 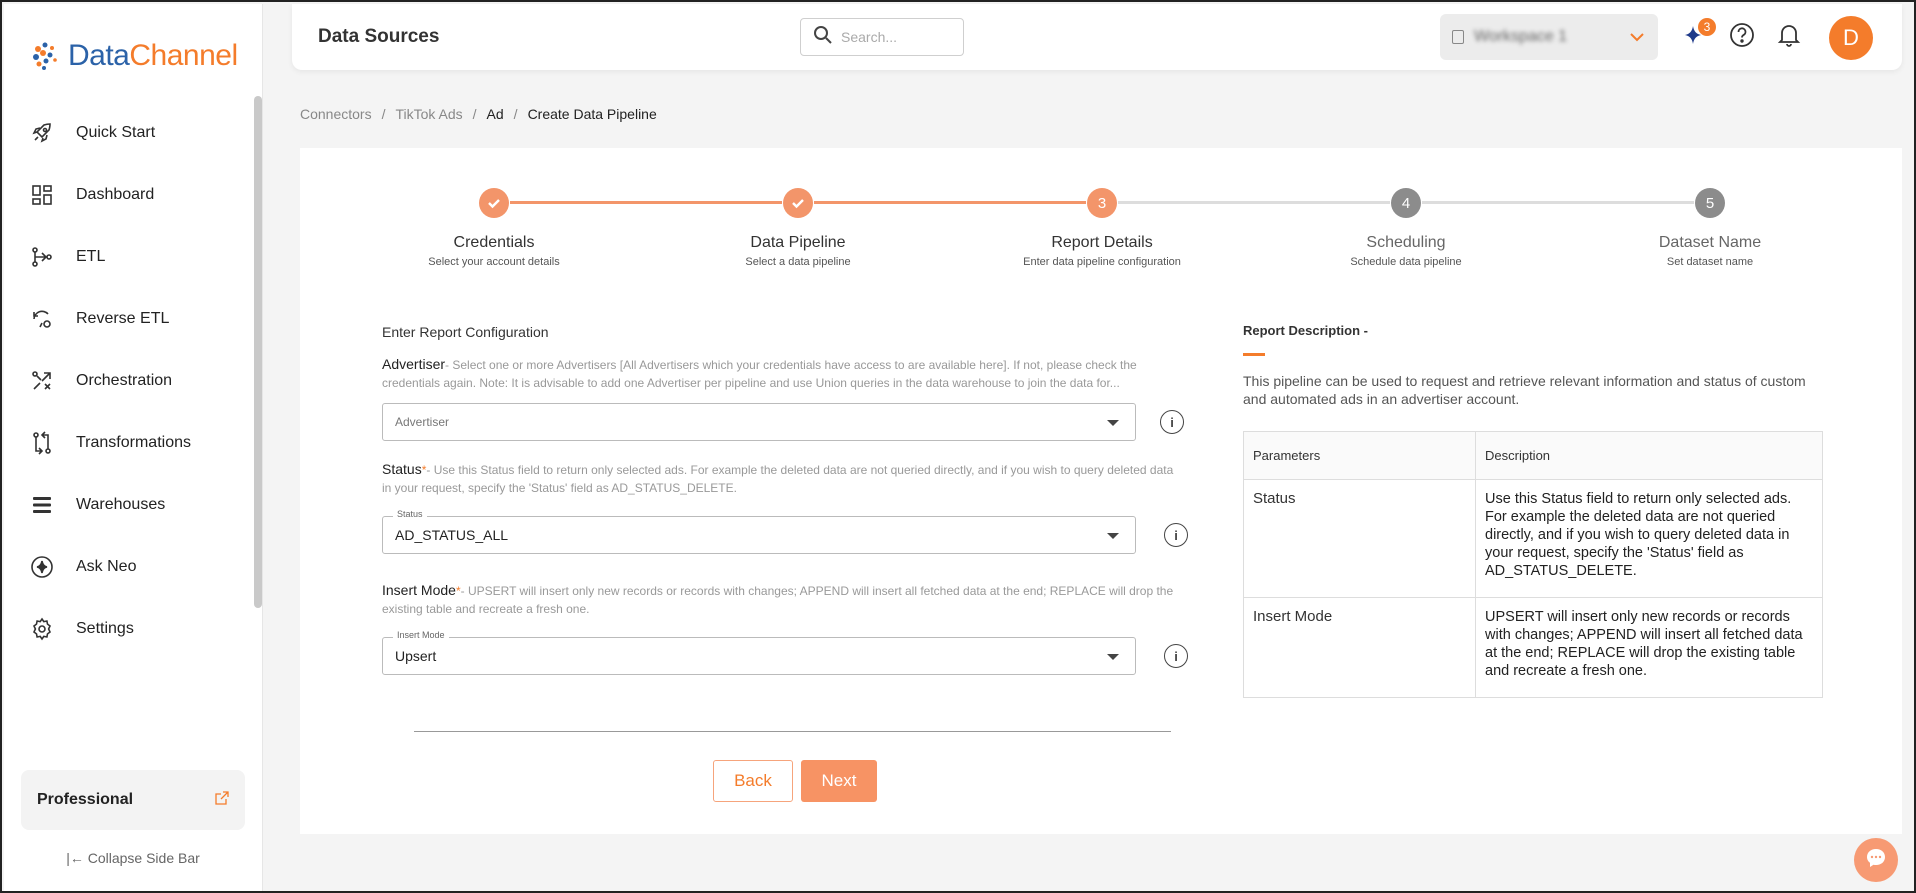 What do you see at coordinates (896, 37) in the screenshot?
I see `search-input` at bounding box center [896, 37].